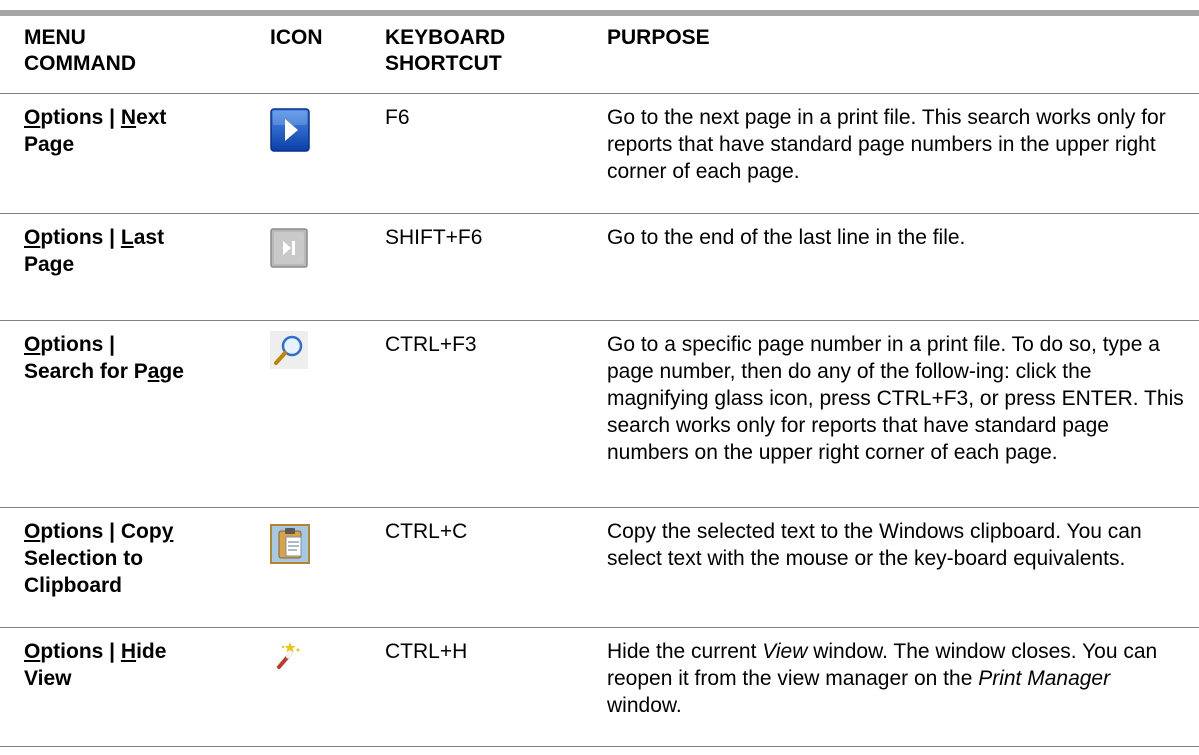  Describe the element at coordinates (485, 153) in the screenshot. I see `shortcut-cell: F6` at that location.